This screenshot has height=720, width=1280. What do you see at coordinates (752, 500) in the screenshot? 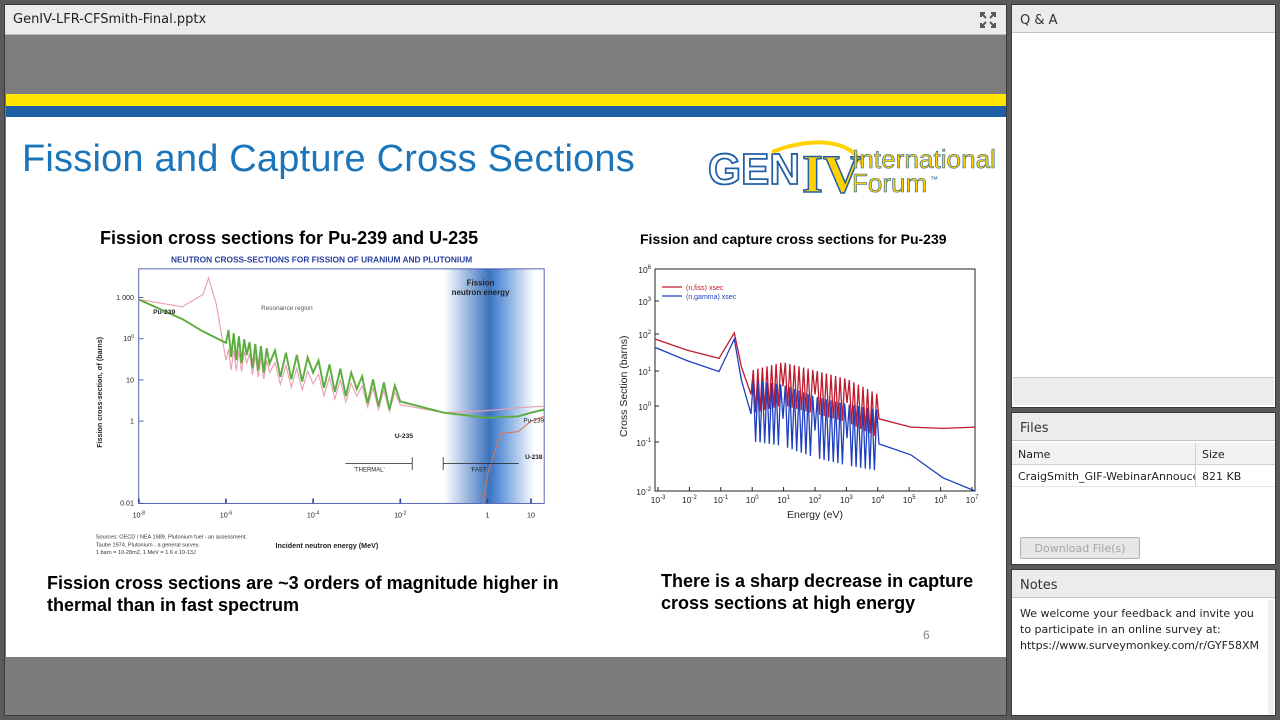
I see `x-tick-label: 100` at bounding box center [752, 500].